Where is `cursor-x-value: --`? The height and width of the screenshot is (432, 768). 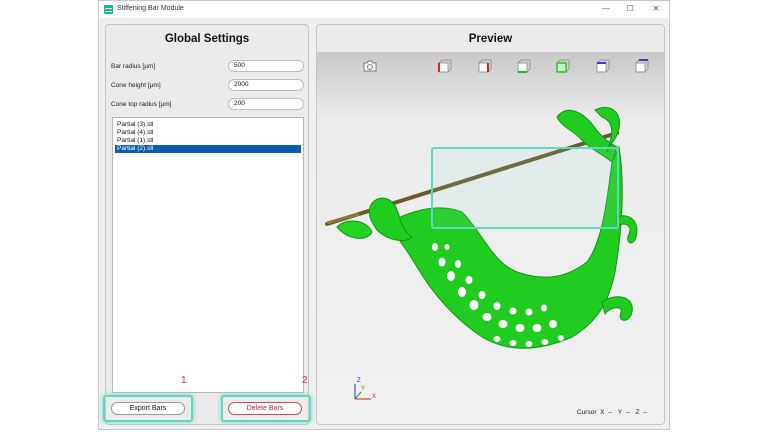
cursor-x-value: -- is located at coordinates (610, 412).